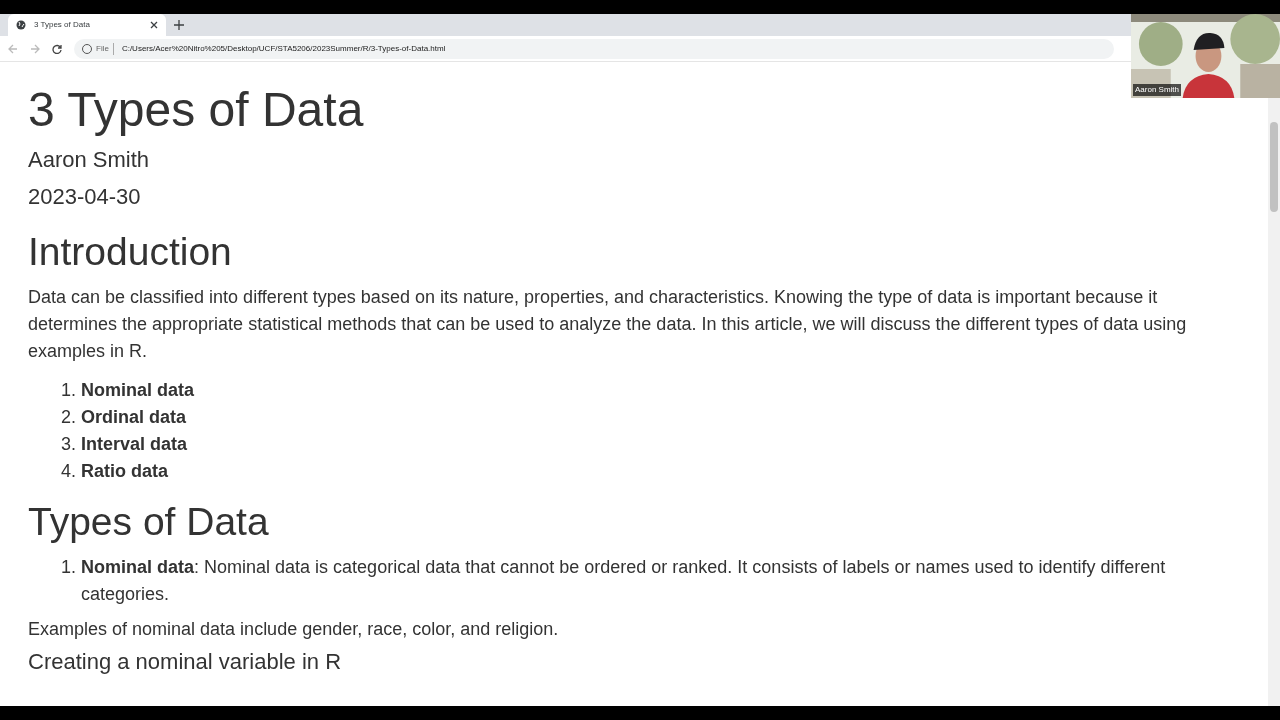  Describe the element at coordinates (196, 110) in the screenshot. I see `document-title: 3 Types of Data` at that location.